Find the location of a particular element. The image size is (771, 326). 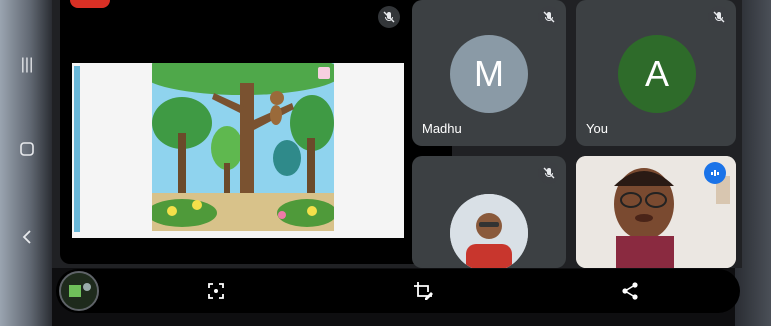

share-icon is located at coordinates (630, 291).